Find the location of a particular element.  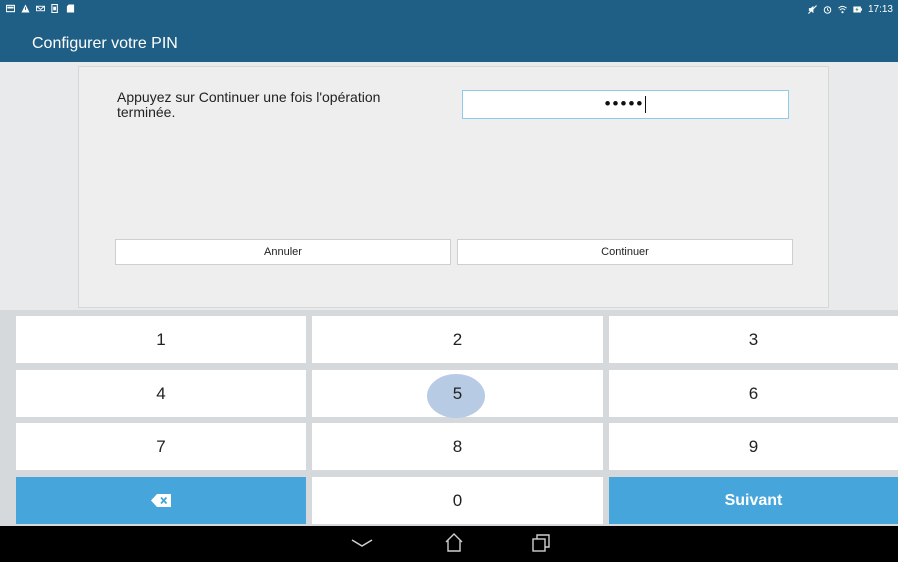

key-7: 7 is located at coordinates (161, 446).